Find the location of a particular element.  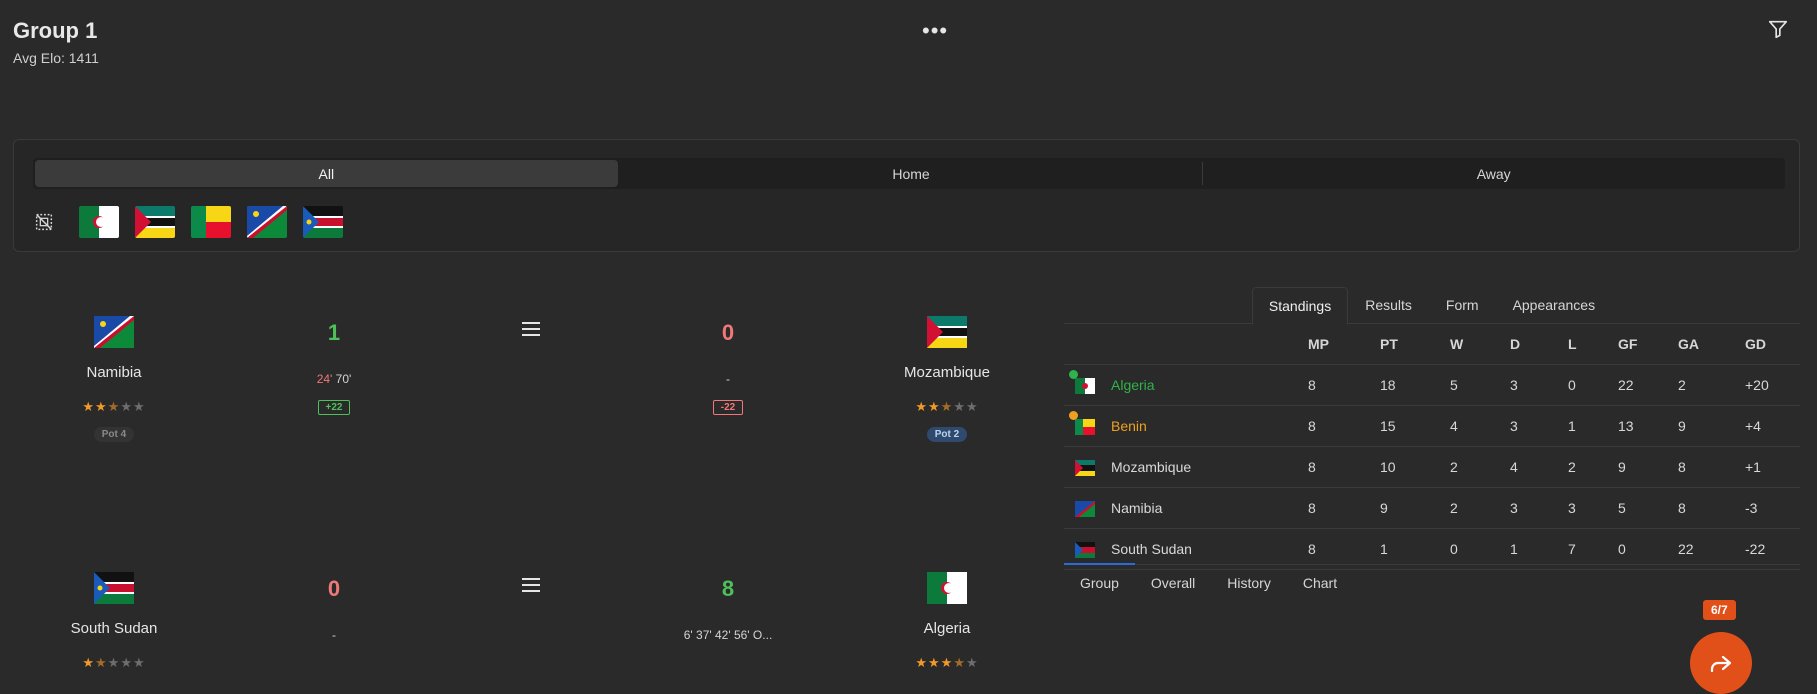

table-row: Benin 8 15 4 3 1 13 9 +4 is located at coordinates (1432, 426).